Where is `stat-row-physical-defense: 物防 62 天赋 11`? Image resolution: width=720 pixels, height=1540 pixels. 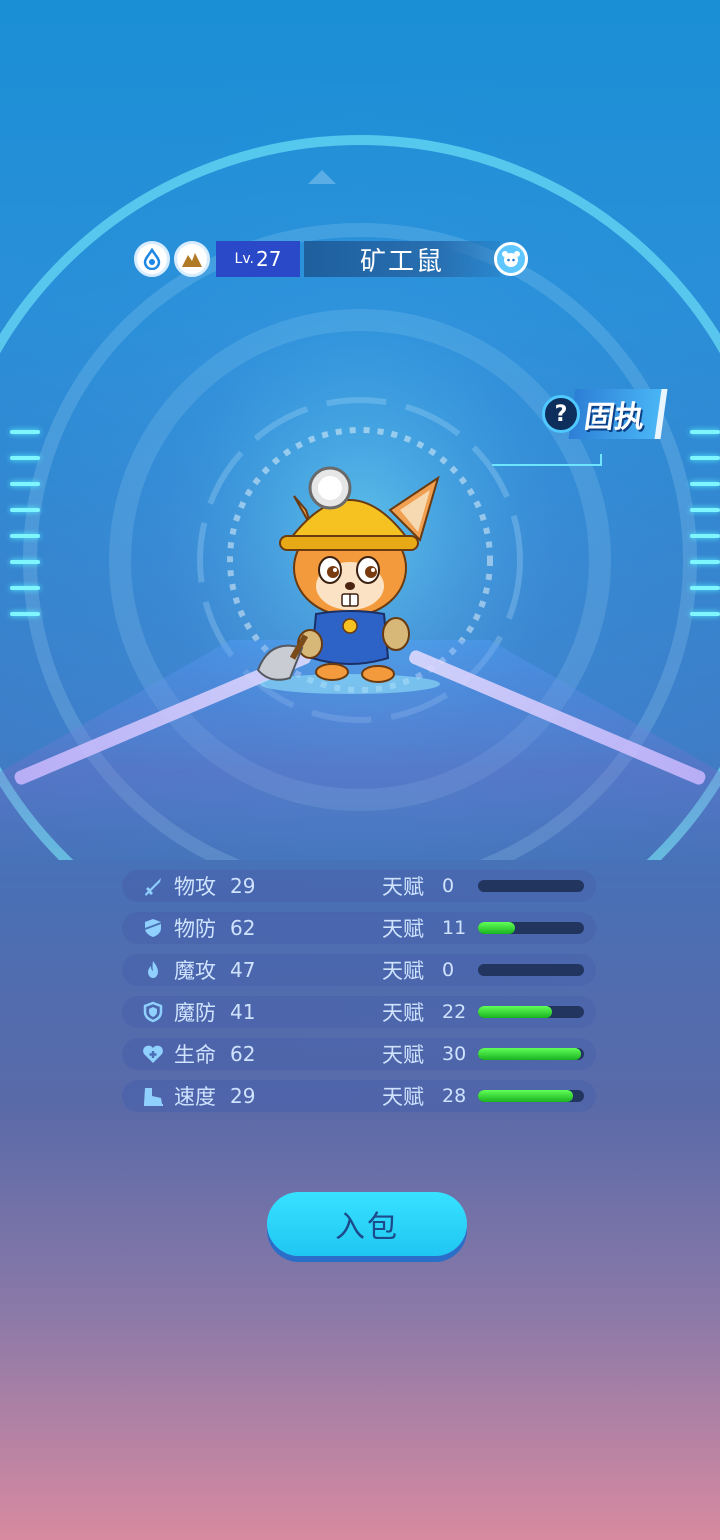 stat-row-physical-defense: 物防 62 天赋 11 is located at coordinates (359, 928).